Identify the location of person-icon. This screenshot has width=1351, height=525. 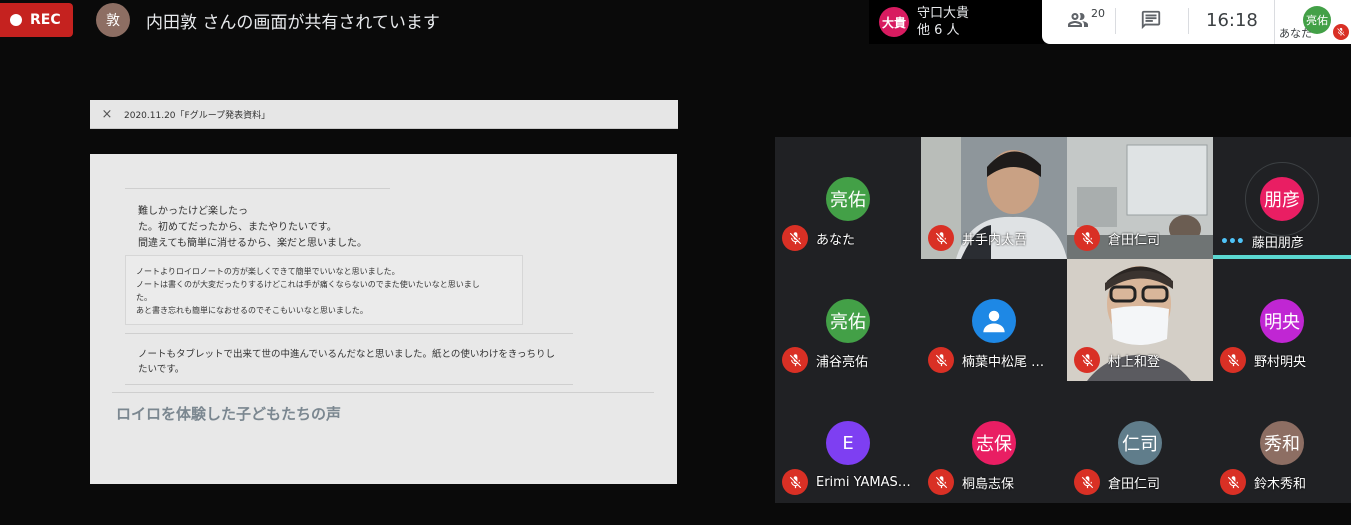
(994, 321).